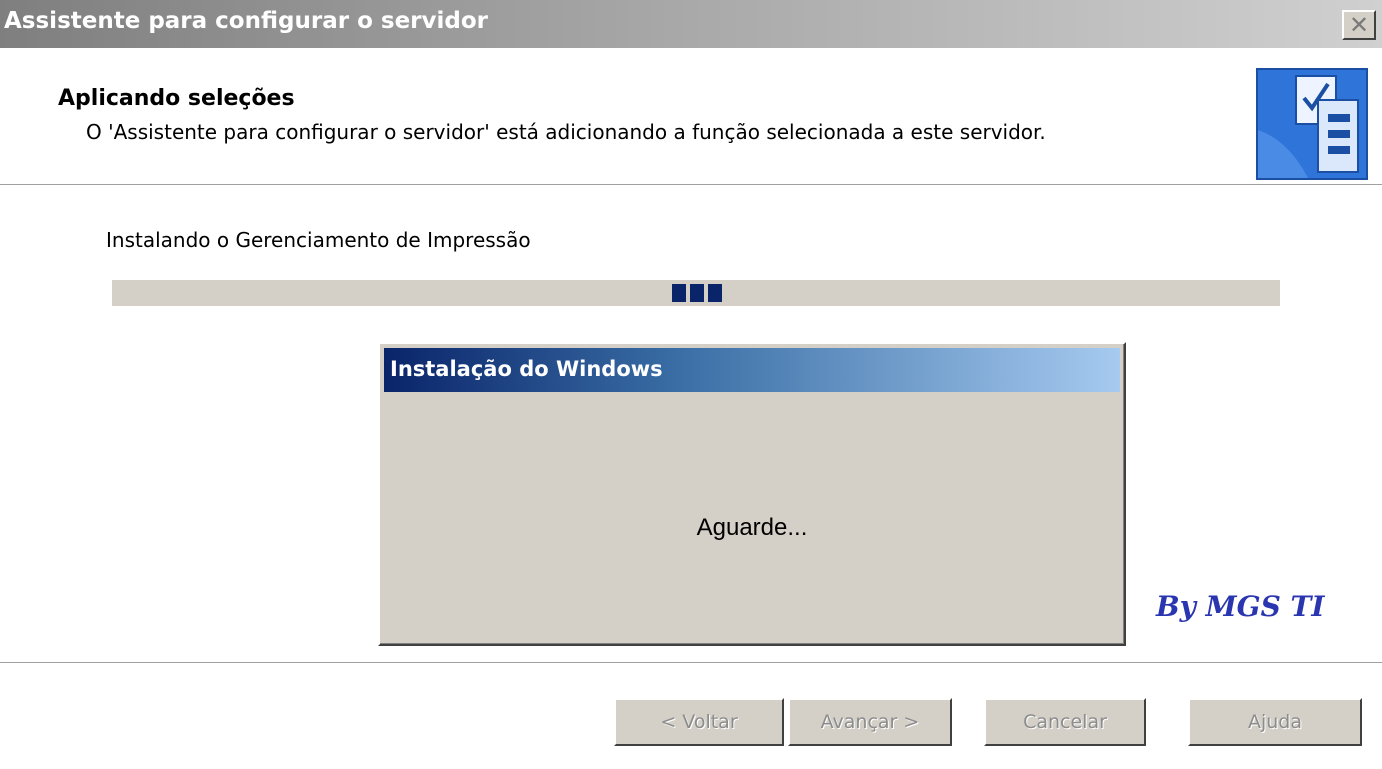  Describe the element at coordinates (691, 26) in the screenshot. I see `window-title-bar: Assistente para configurar o servidor ✕` at that location.